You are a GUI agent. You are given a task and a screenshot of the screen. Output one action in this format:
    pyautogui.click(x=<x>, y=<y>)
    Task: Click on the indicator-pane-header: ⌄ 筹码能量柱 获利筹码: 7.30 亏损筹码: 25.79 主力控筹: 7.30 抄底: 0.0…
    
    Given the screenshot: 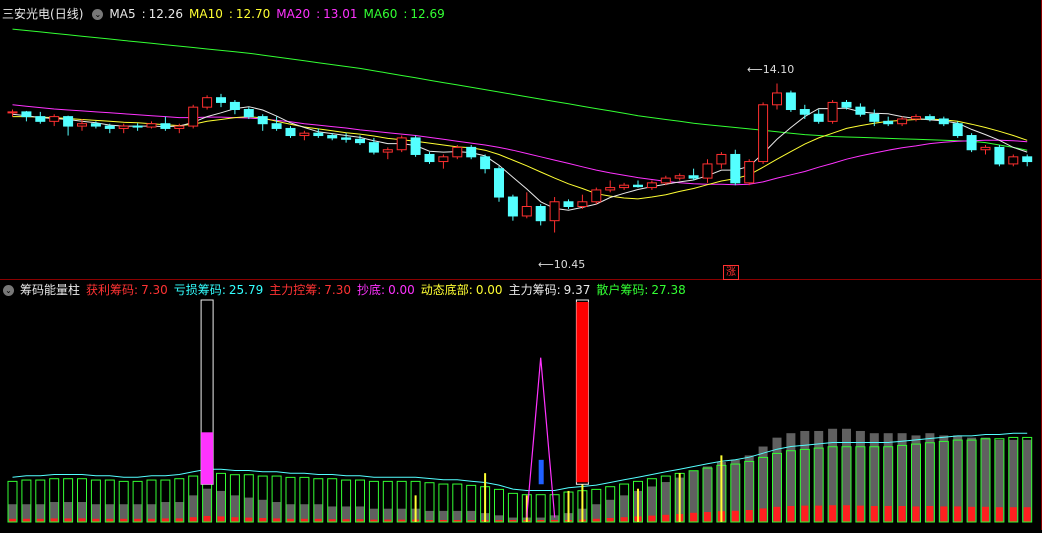 What is the action you would take?
    pyautogui.click(x=349, y=290)
    